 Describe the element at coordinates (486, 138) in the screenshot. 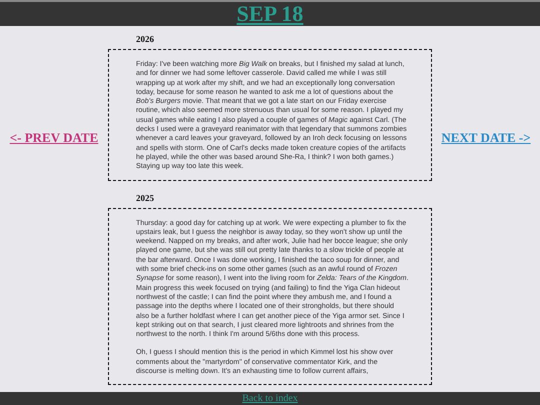

I see `next-date-link: NEXT DATE ->` at that location.